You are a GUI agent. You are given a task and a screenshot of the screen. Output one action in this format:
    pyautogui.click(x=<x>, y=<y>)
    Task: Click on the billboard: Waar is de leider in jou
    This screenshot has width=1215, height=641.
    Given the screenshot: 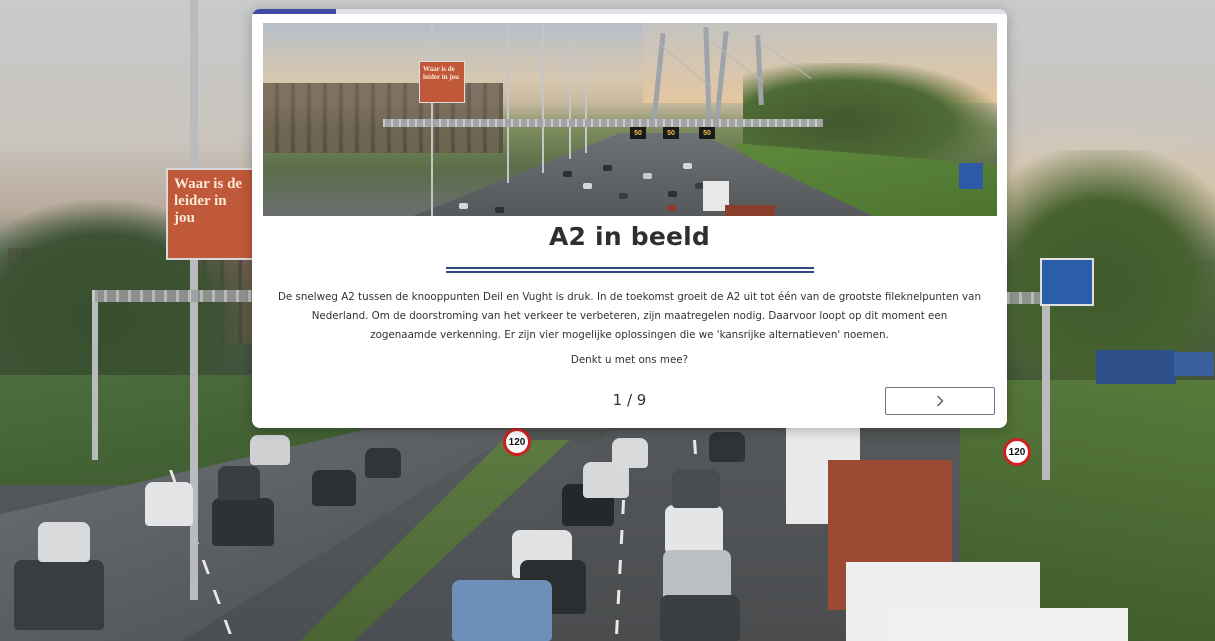 What is the action you would take?
    pyautogui.click(x=211, y=214)
    